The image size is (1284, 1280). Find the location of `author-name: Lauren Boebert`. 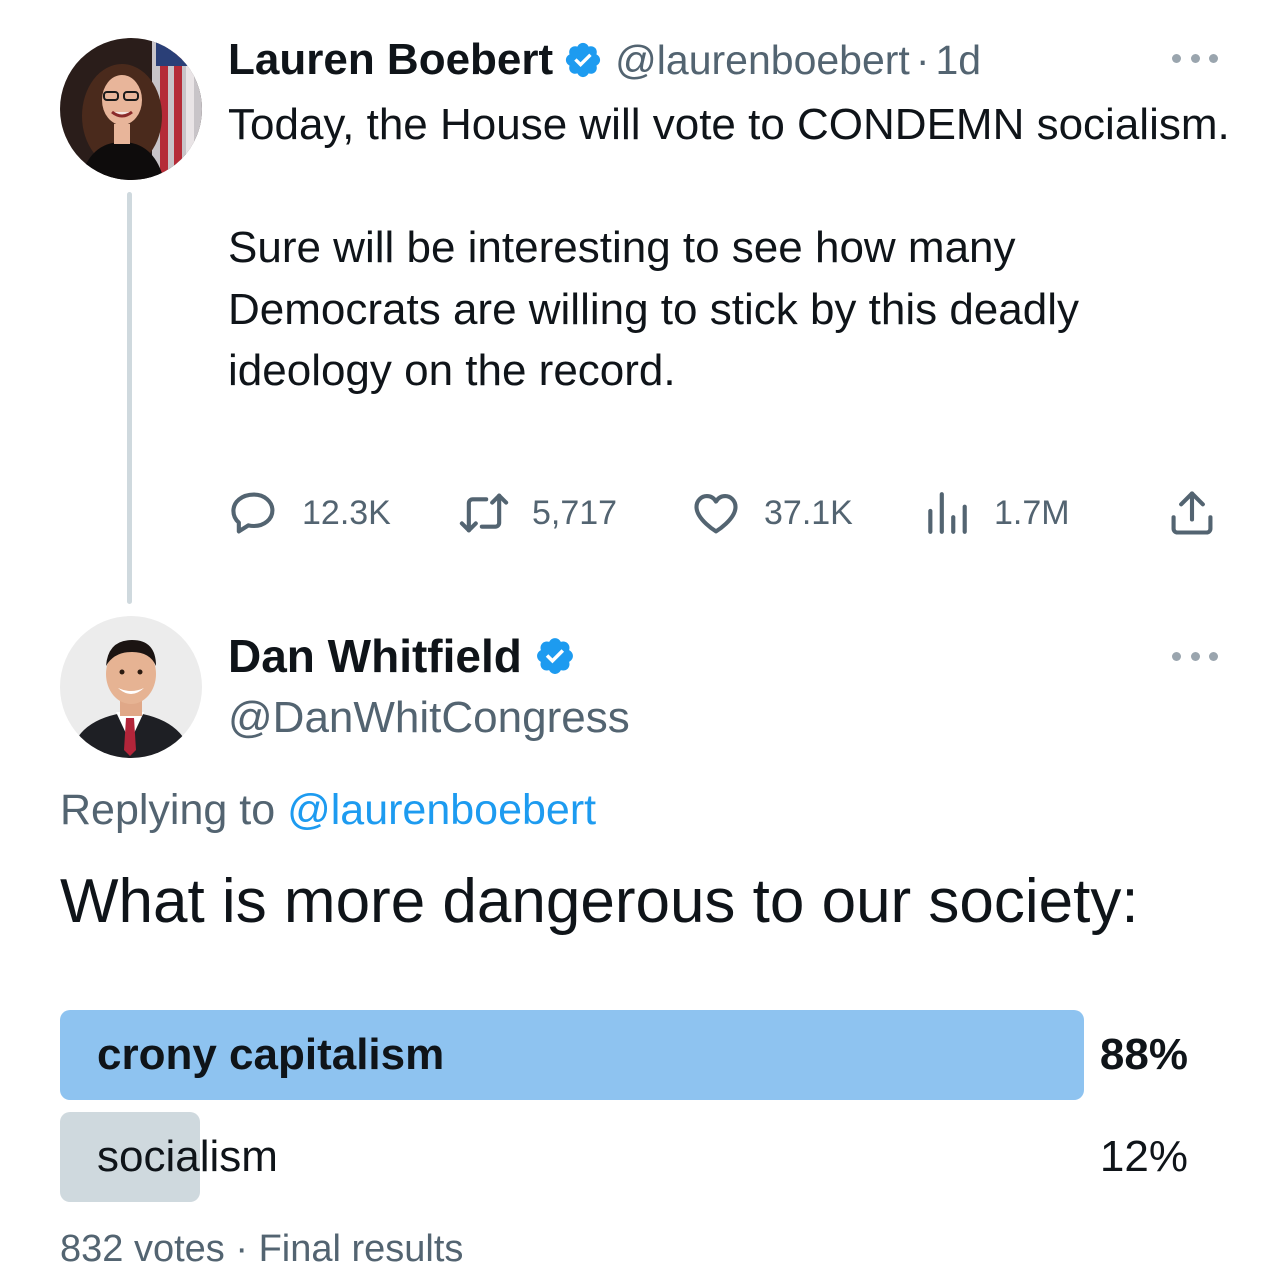

author-name: Lauren Boebert is located at coordinates (390, 60).